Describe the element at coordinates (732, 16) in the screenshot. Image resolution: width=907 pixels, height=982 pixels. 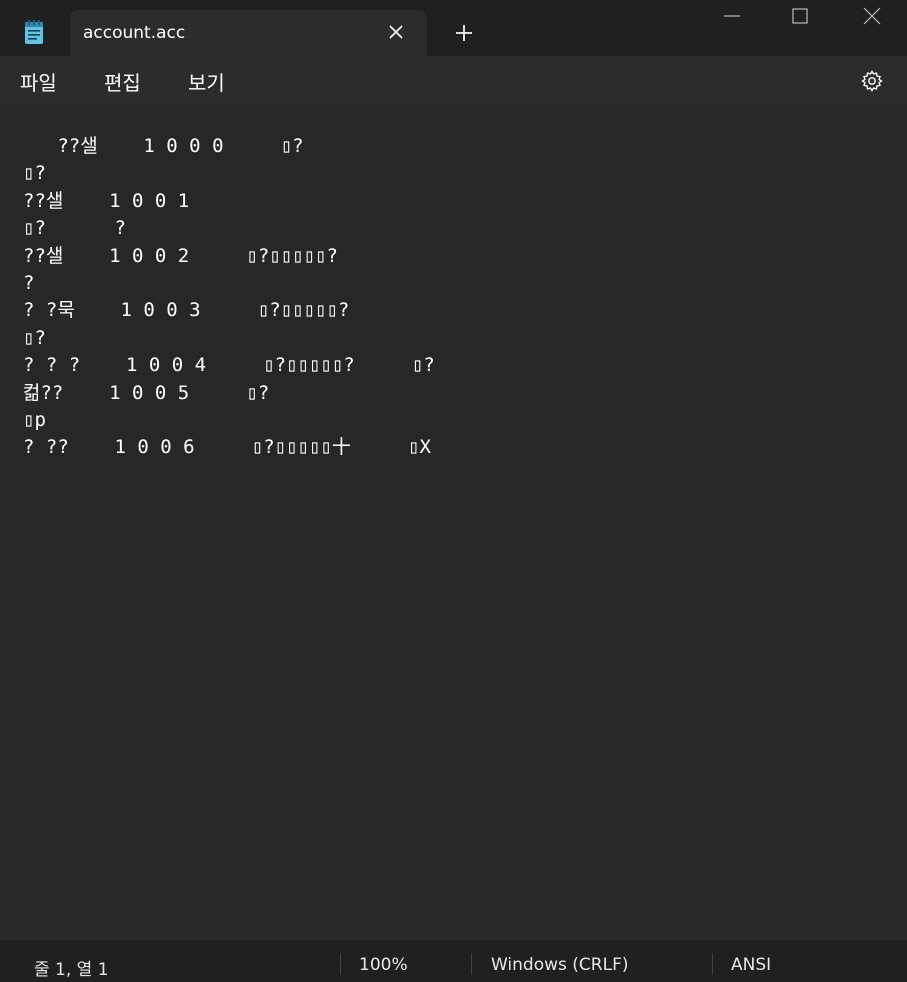
I see `minimize-icon` at that location.